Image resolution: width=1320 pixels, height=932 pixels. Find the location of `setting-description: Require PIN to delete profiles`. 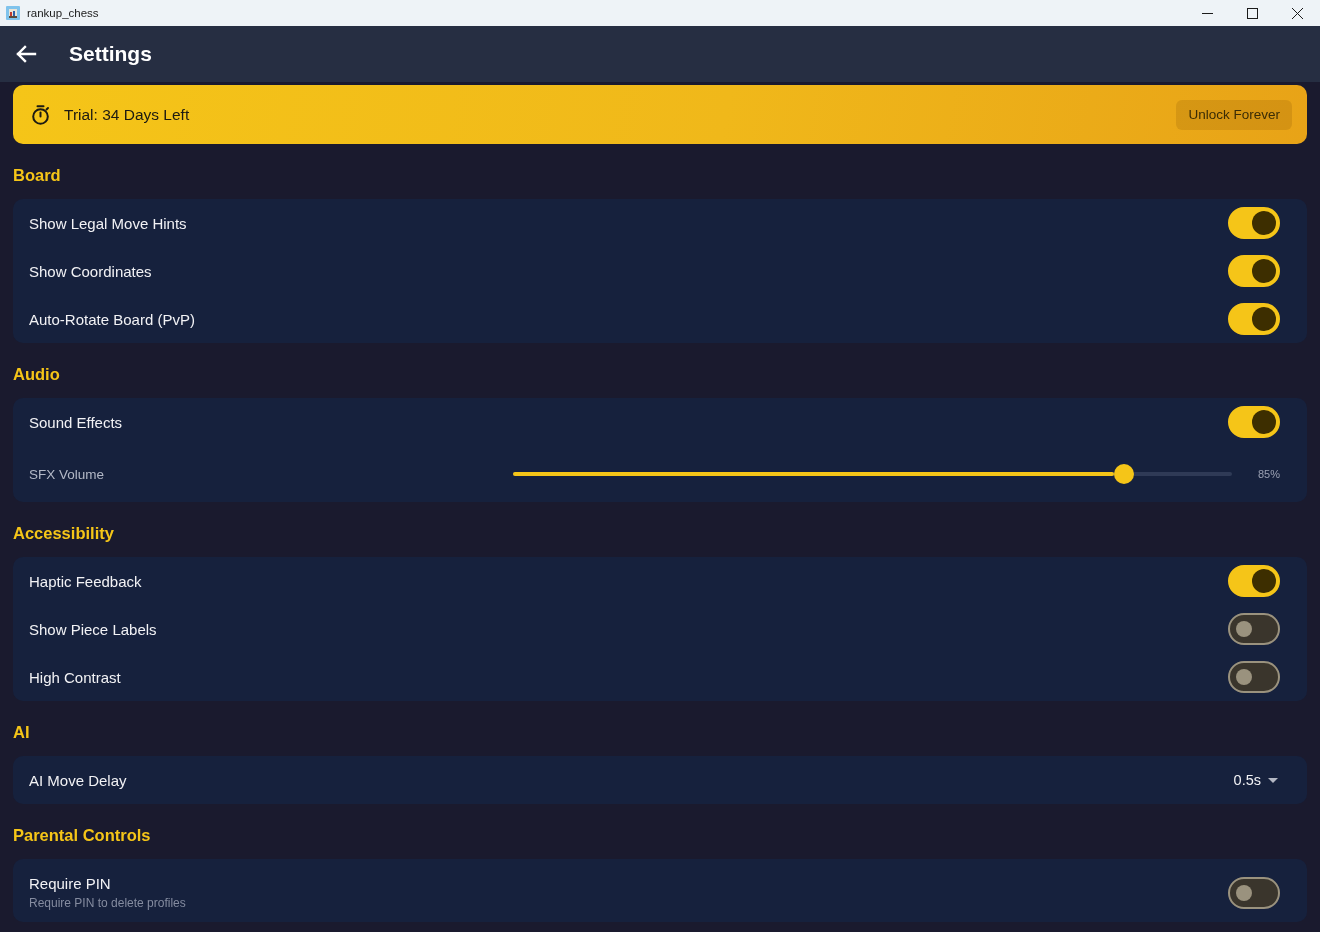

setting-description: Require PIN to delete profiles is located at coordinates (107, 903).